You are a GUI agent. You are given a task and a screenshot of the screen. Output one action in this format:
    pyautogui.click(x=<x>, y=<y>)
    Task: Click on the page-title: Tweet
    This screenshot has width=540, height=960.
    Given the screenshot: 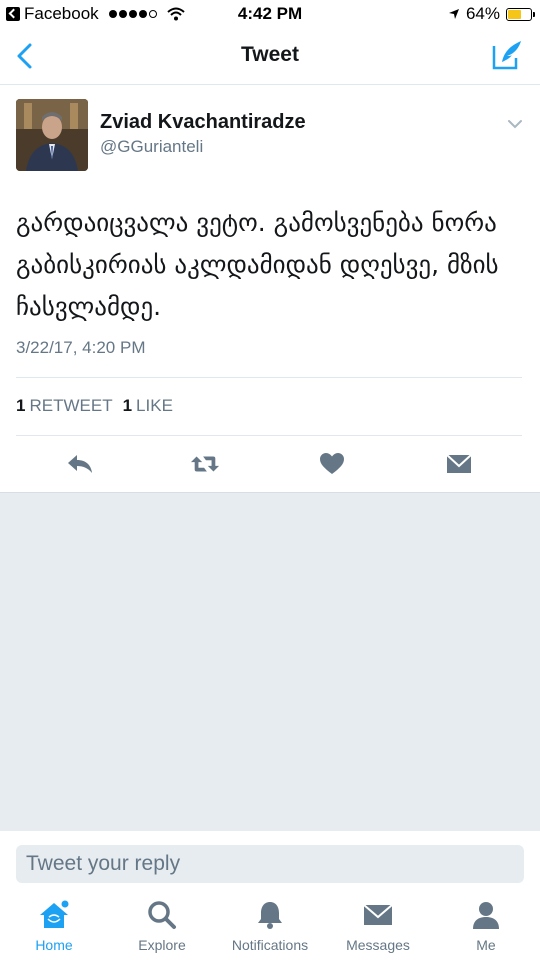 What is the action you would take?
    pyautogui.click(x=270, y=54)
    